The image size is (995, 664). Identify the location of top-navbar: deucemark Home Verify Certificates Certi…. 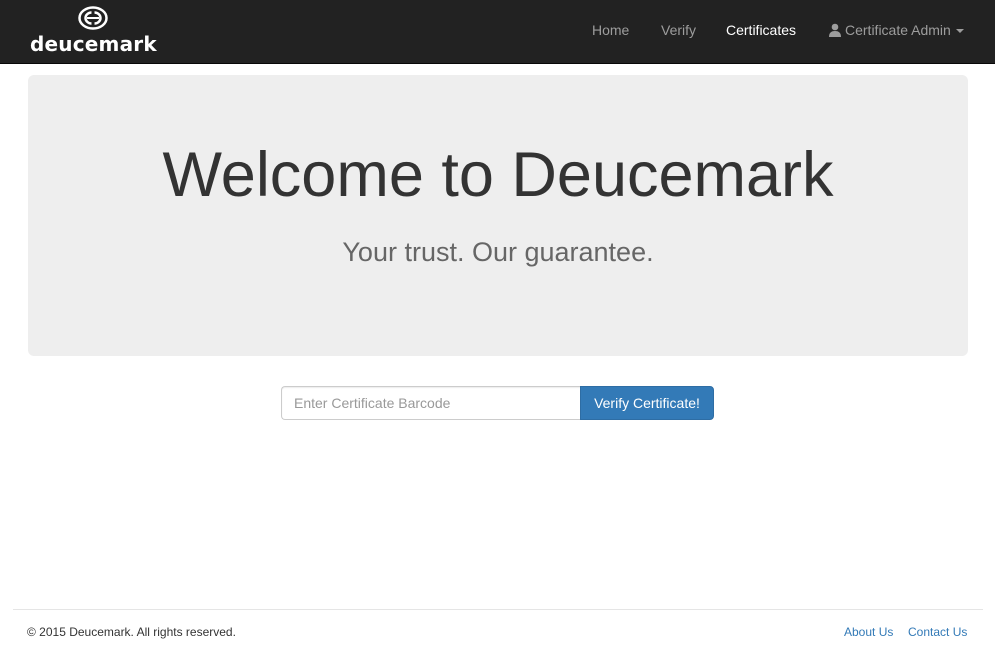
(497, 32).